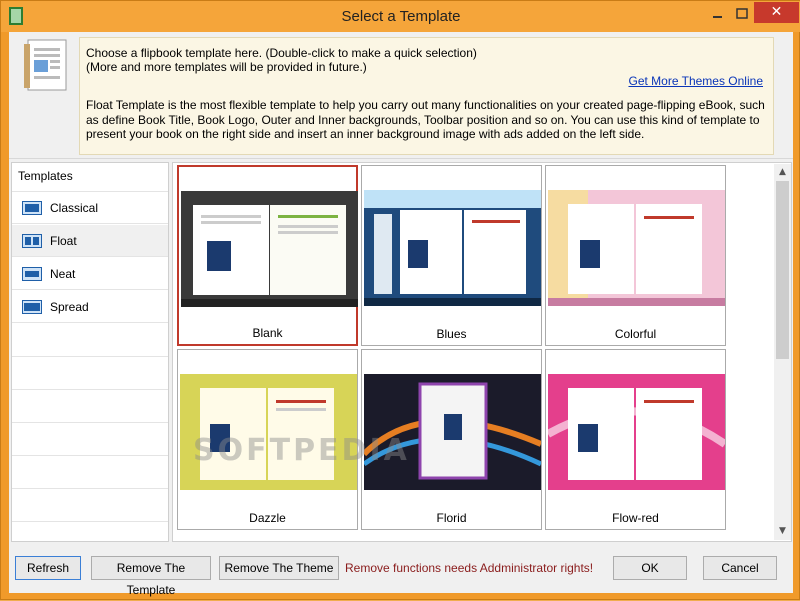 The image size is (800, 601). Describe the element at coordinates (267, 333) in the screenshot. I see `template-name: Blank` at that location.